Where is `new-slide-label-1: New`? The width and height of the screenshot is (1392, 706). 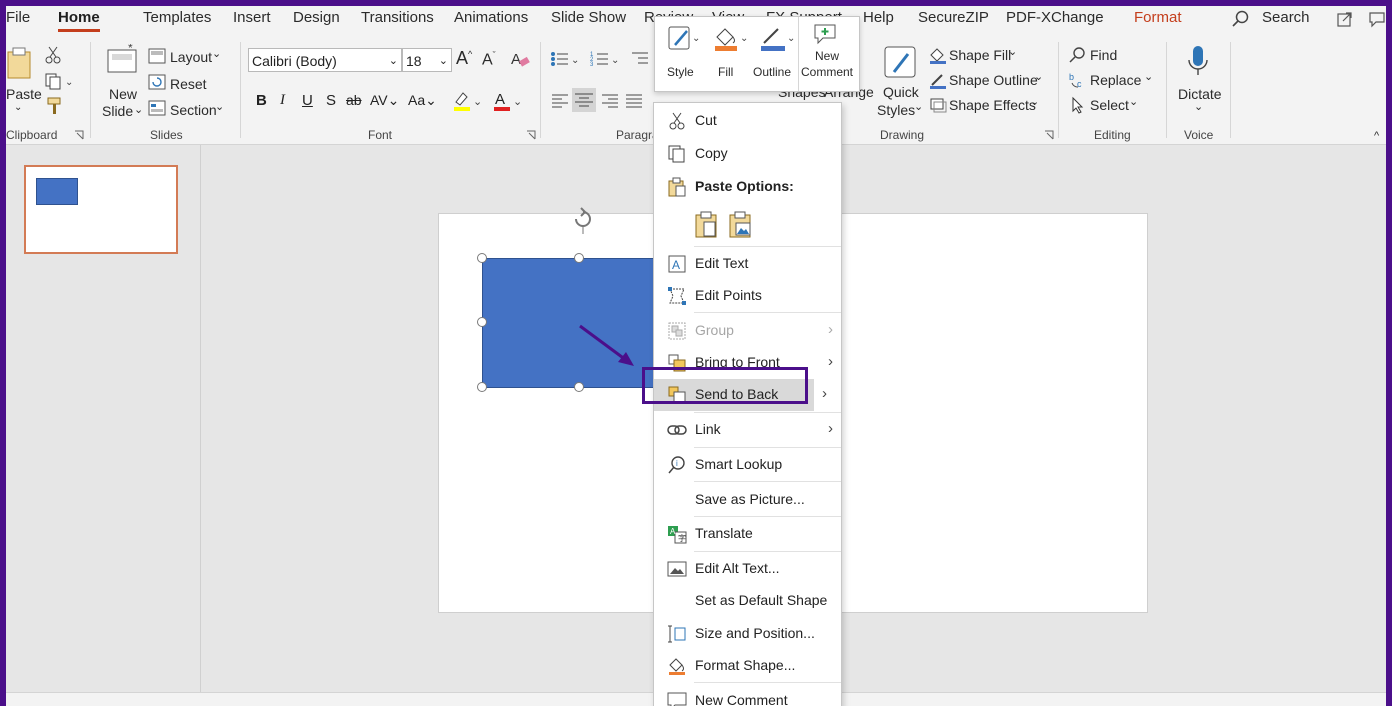 new-slide-label-1: New is located at coordinates (123, 94).